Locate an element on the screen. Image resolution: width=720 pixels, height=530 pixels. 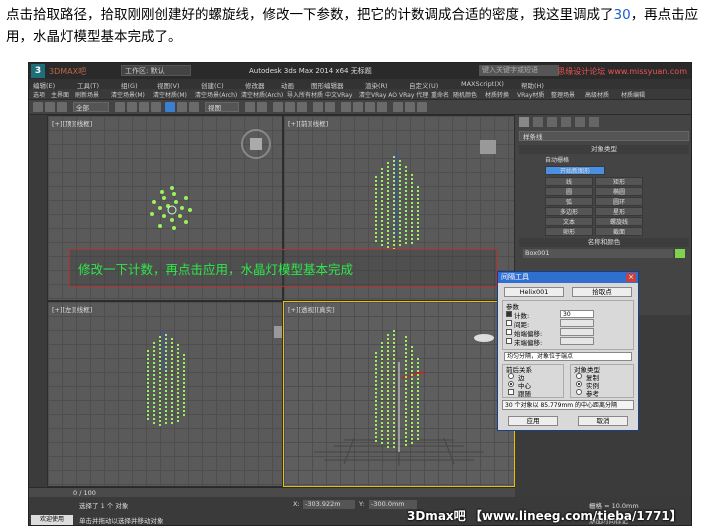
selection-filter-select: 全部 is located at coordinates (91, 107).